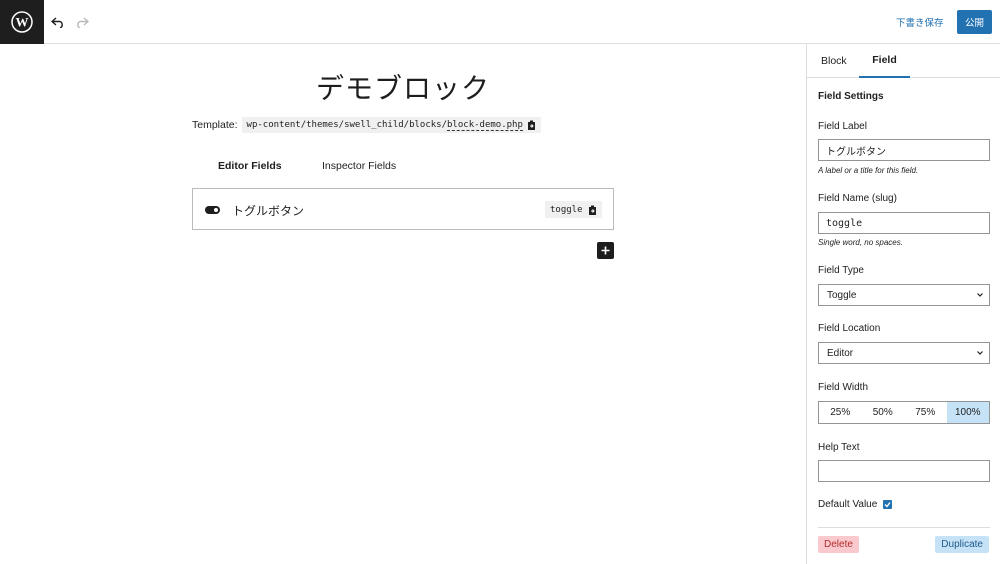  What do you see at coordinates (868, 170) in the screenshot?
I see `field-label-help: A label or a title for this field.` at bounding box center [868, 170].